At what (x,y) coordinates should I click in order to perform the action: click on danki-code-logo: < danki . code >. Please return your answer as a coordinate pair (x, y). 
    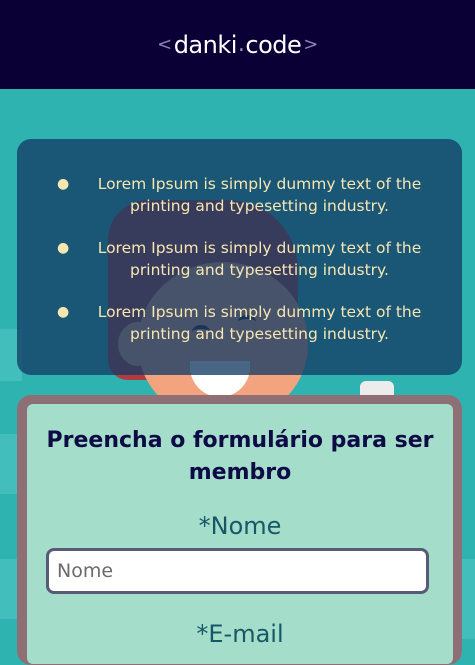
    Looking at the image, I should click on (237, 45).